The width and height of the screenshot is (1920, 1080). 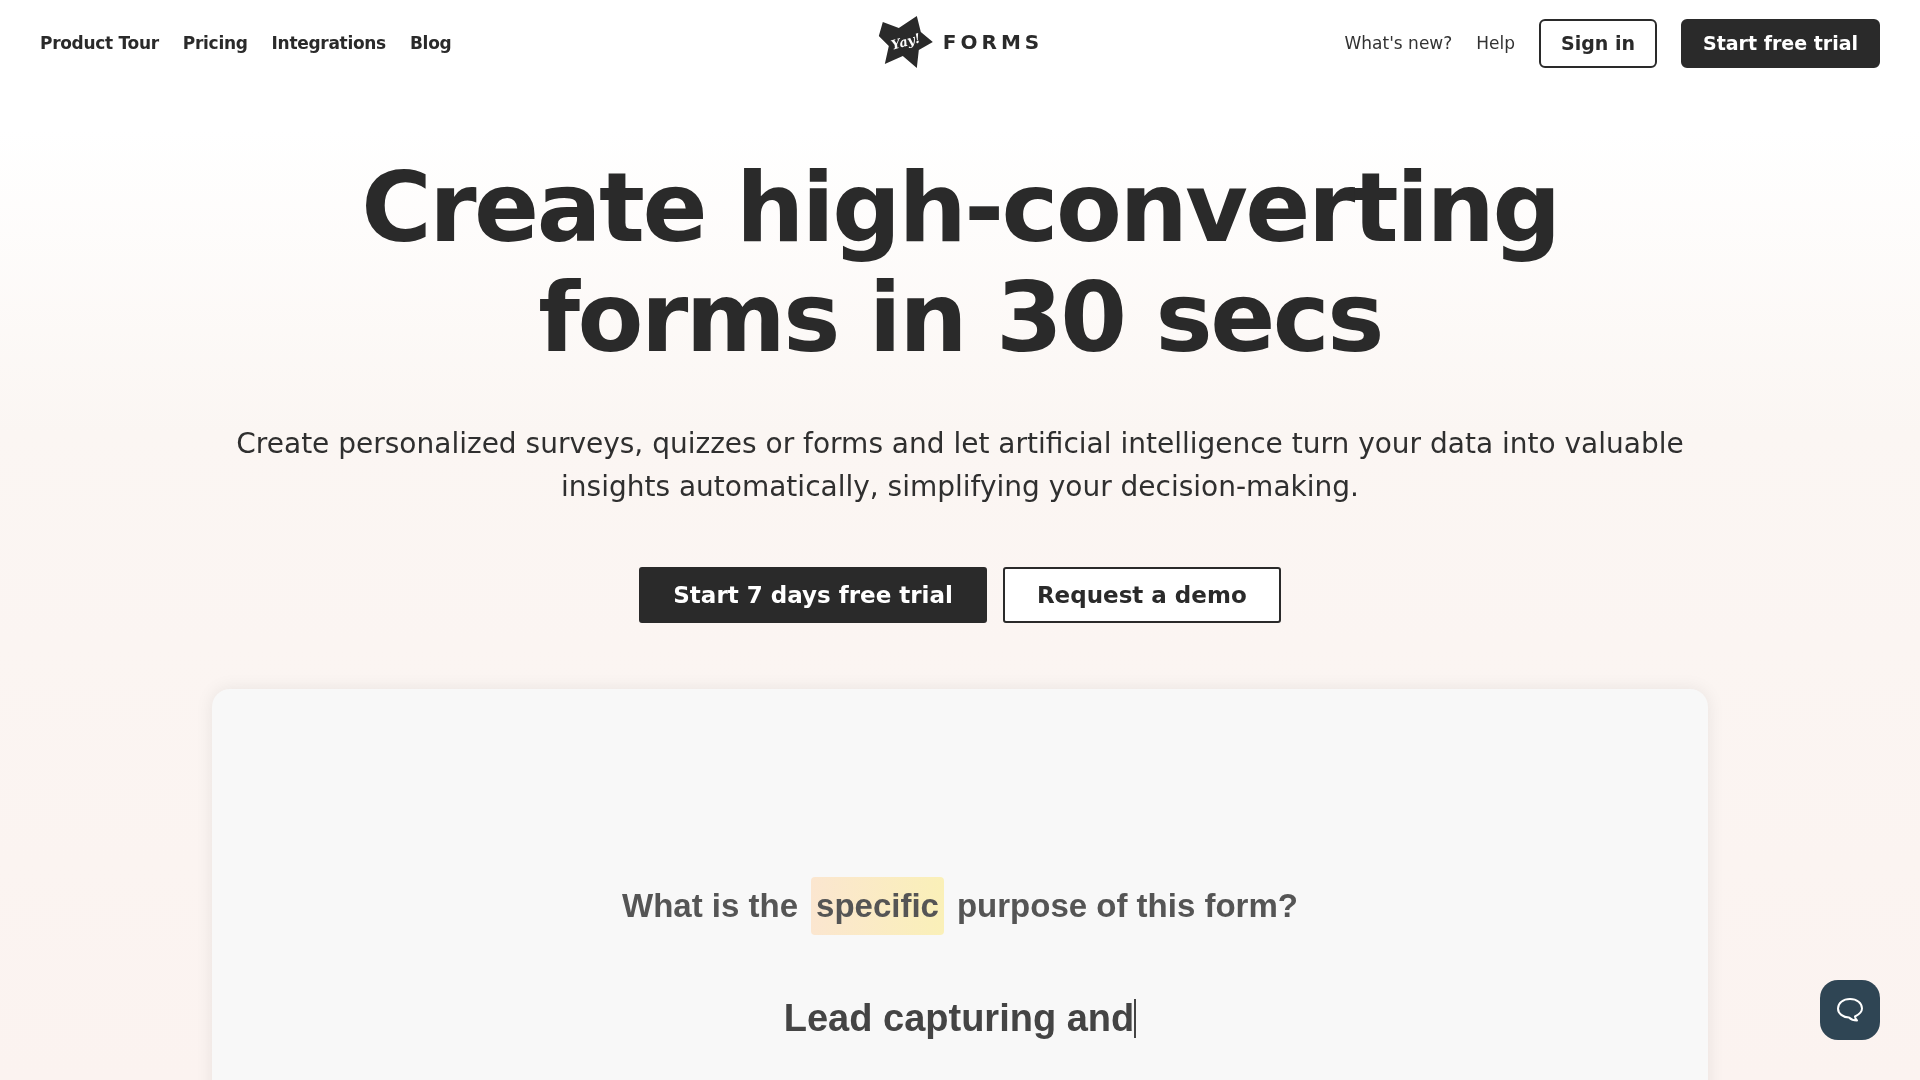 I want to click on request-demo-button: Request a demo, so click(x=1141, y=595).